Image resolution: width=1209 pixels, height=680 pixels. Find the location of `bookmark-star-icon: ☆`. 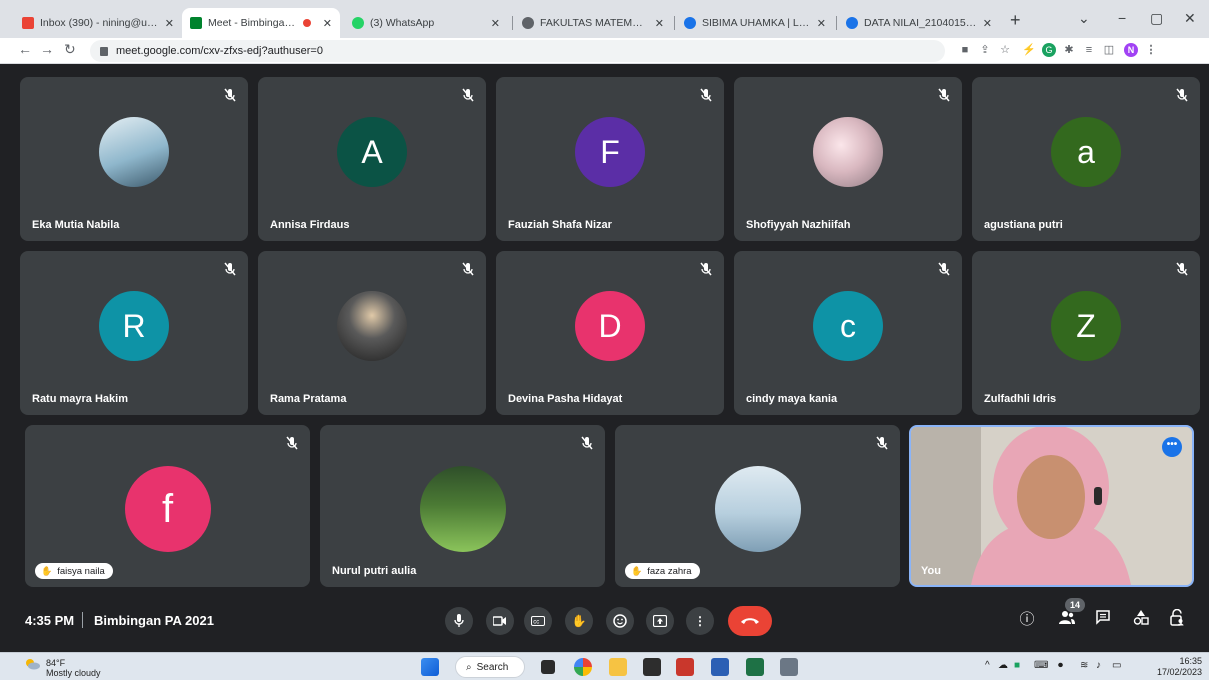

bookmark-star-icon: ☆ is located at coordinates (1005, 50).